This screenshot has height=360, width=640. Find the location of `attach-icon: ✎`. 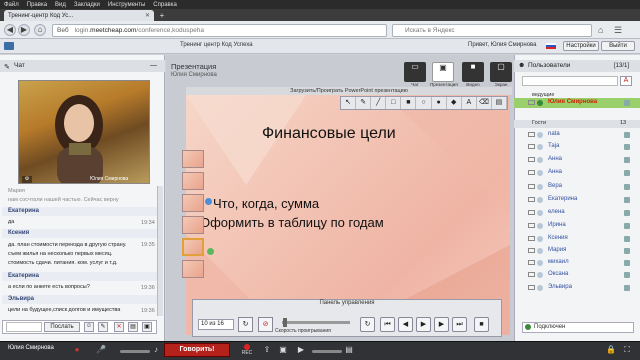

attach-icon: ✎ is located at coordinates (103, 327).